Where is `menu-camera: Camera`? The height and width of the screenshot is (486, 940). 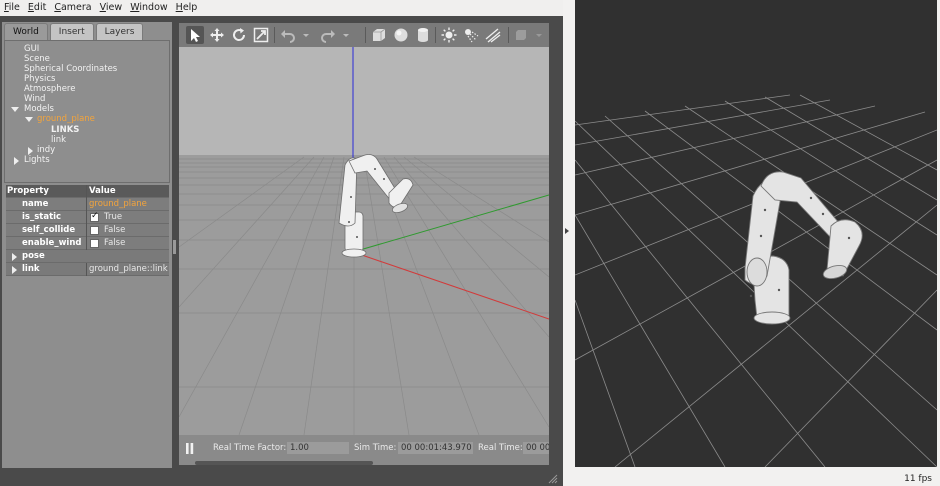
menu-camera: Camera is located at coordinates (72, 8).